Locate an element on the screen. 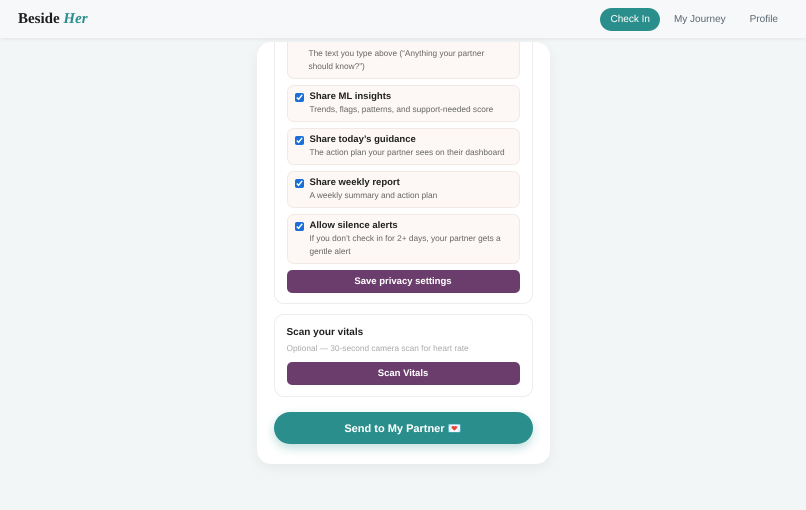 This screenshot has height=510, width=806. option-description: The action plan your partner sees on their dashboard is located at coordinates (407, 152).